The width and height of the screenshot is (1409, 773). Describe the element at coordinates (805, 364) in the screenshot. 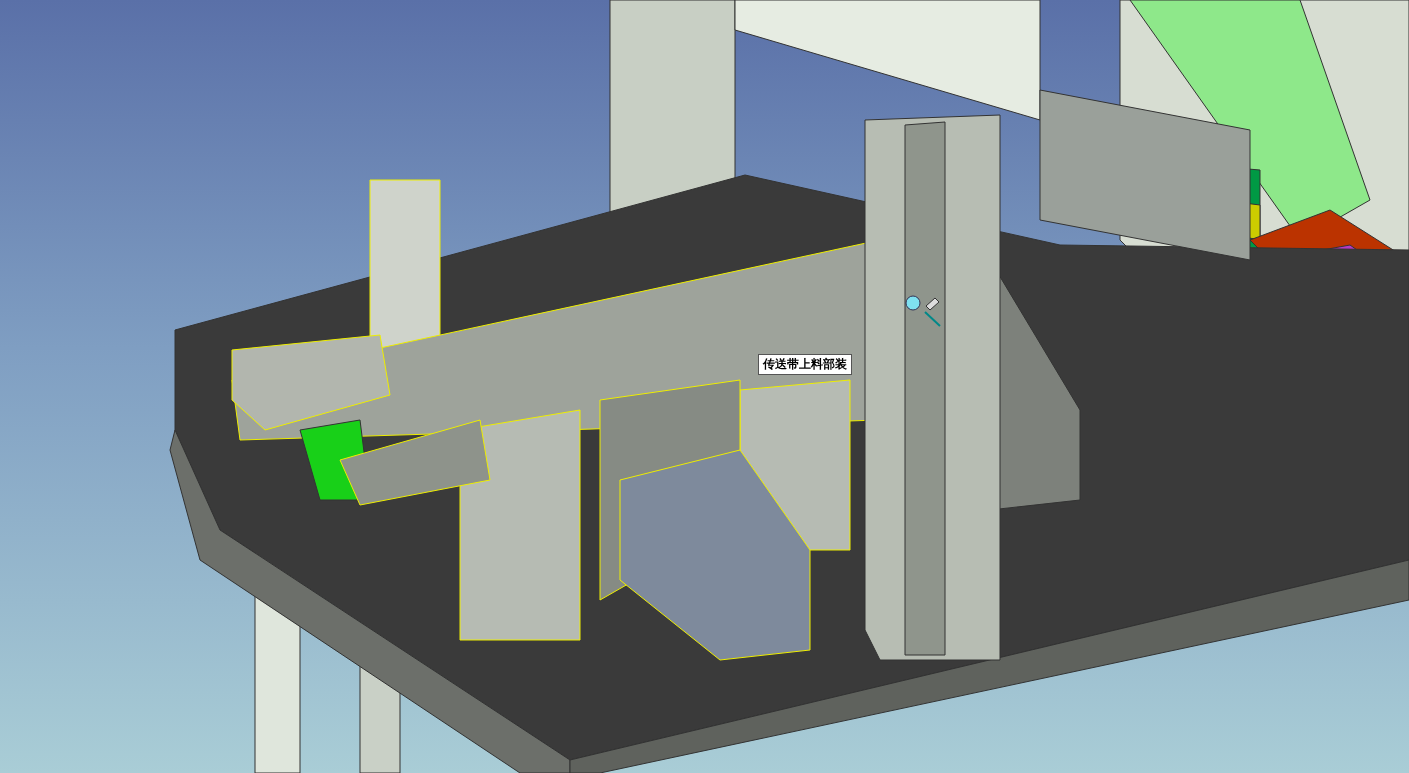

I see `part-tooltip: 传送带上料部装` at that location.